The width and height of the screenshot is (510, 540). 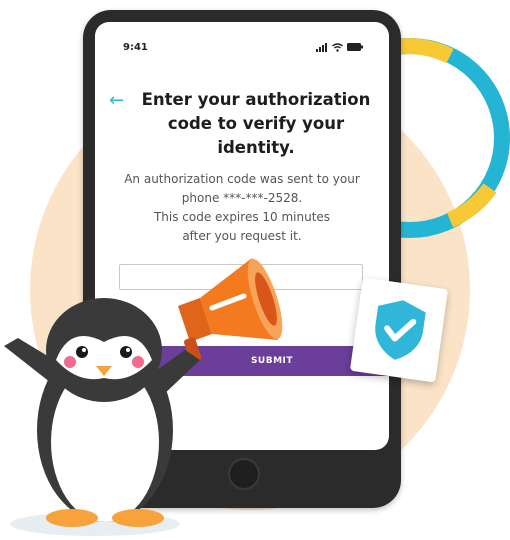 I want to click on arrow-left-icon: ←, so click(x=116, y=100).